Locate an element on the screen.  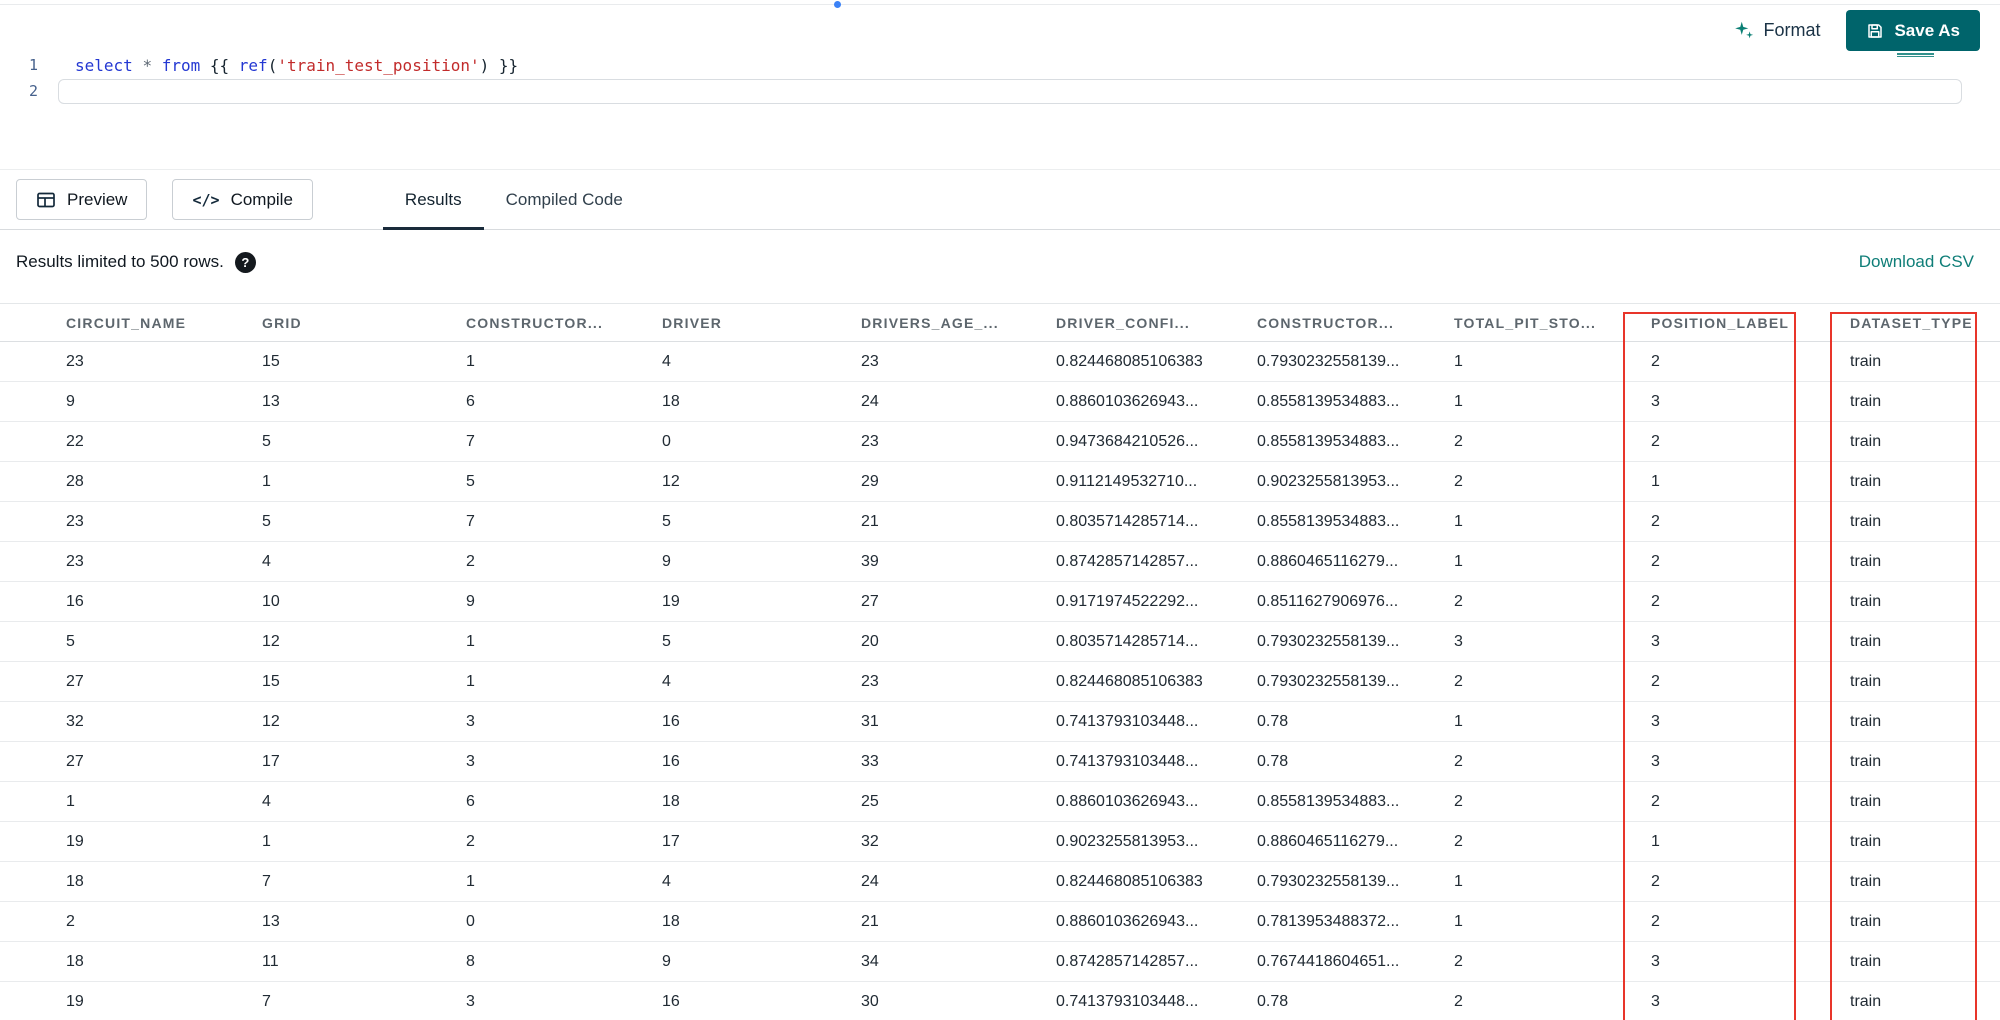
download-csv-link: Download CSV is located at coordinates (1916, 262).